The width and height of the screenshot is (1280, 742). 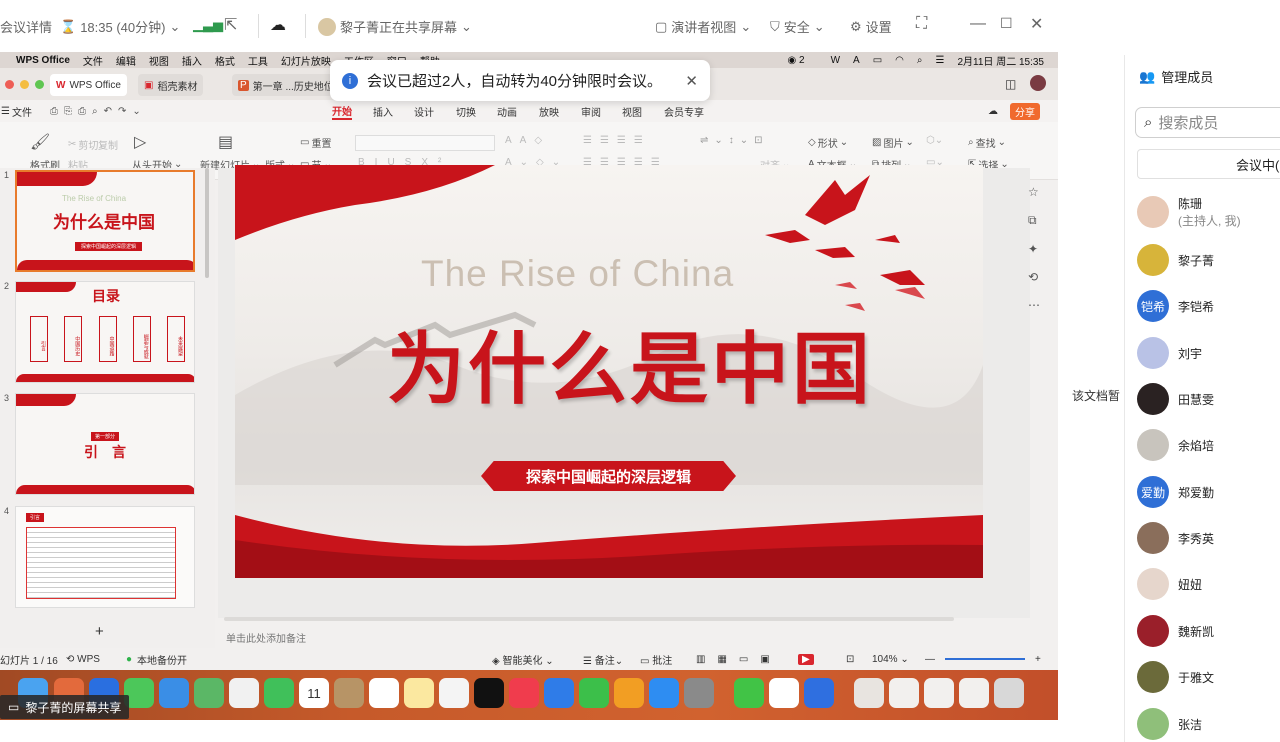 I want to click on backup-status: 本地备份开, so click(x=162, y=659).